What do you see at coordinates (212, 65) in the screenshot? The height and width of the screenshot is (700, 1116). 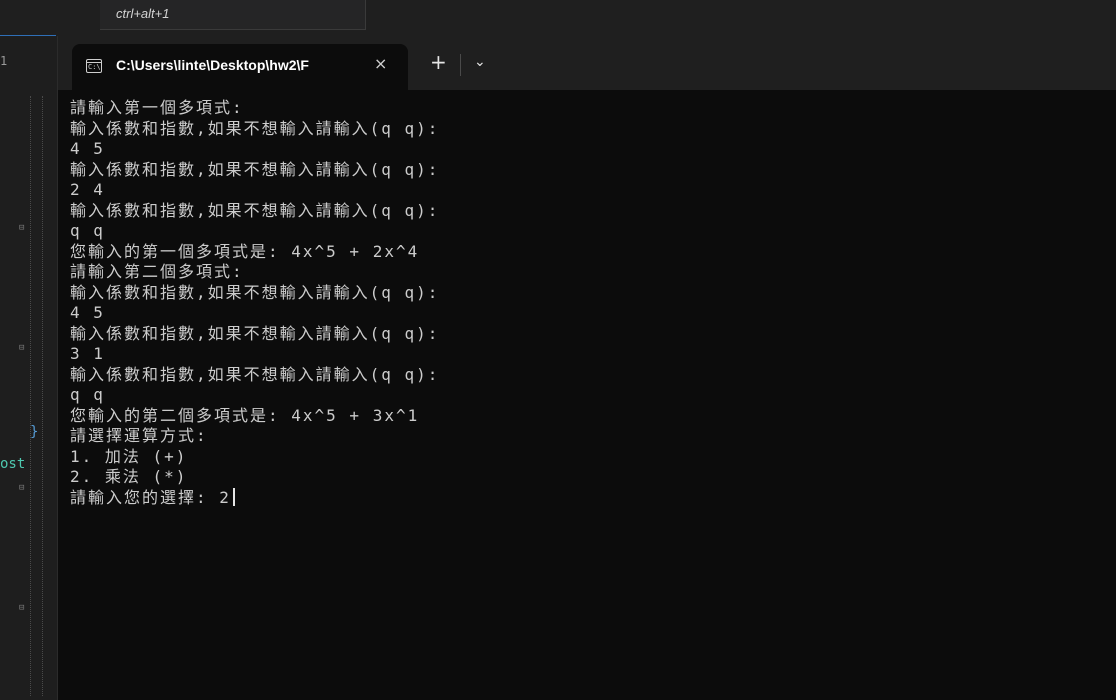 I see `terminal-tab-title: C:\Users\linte\Desktop\hw2\F` at bounding box center [212, 65].